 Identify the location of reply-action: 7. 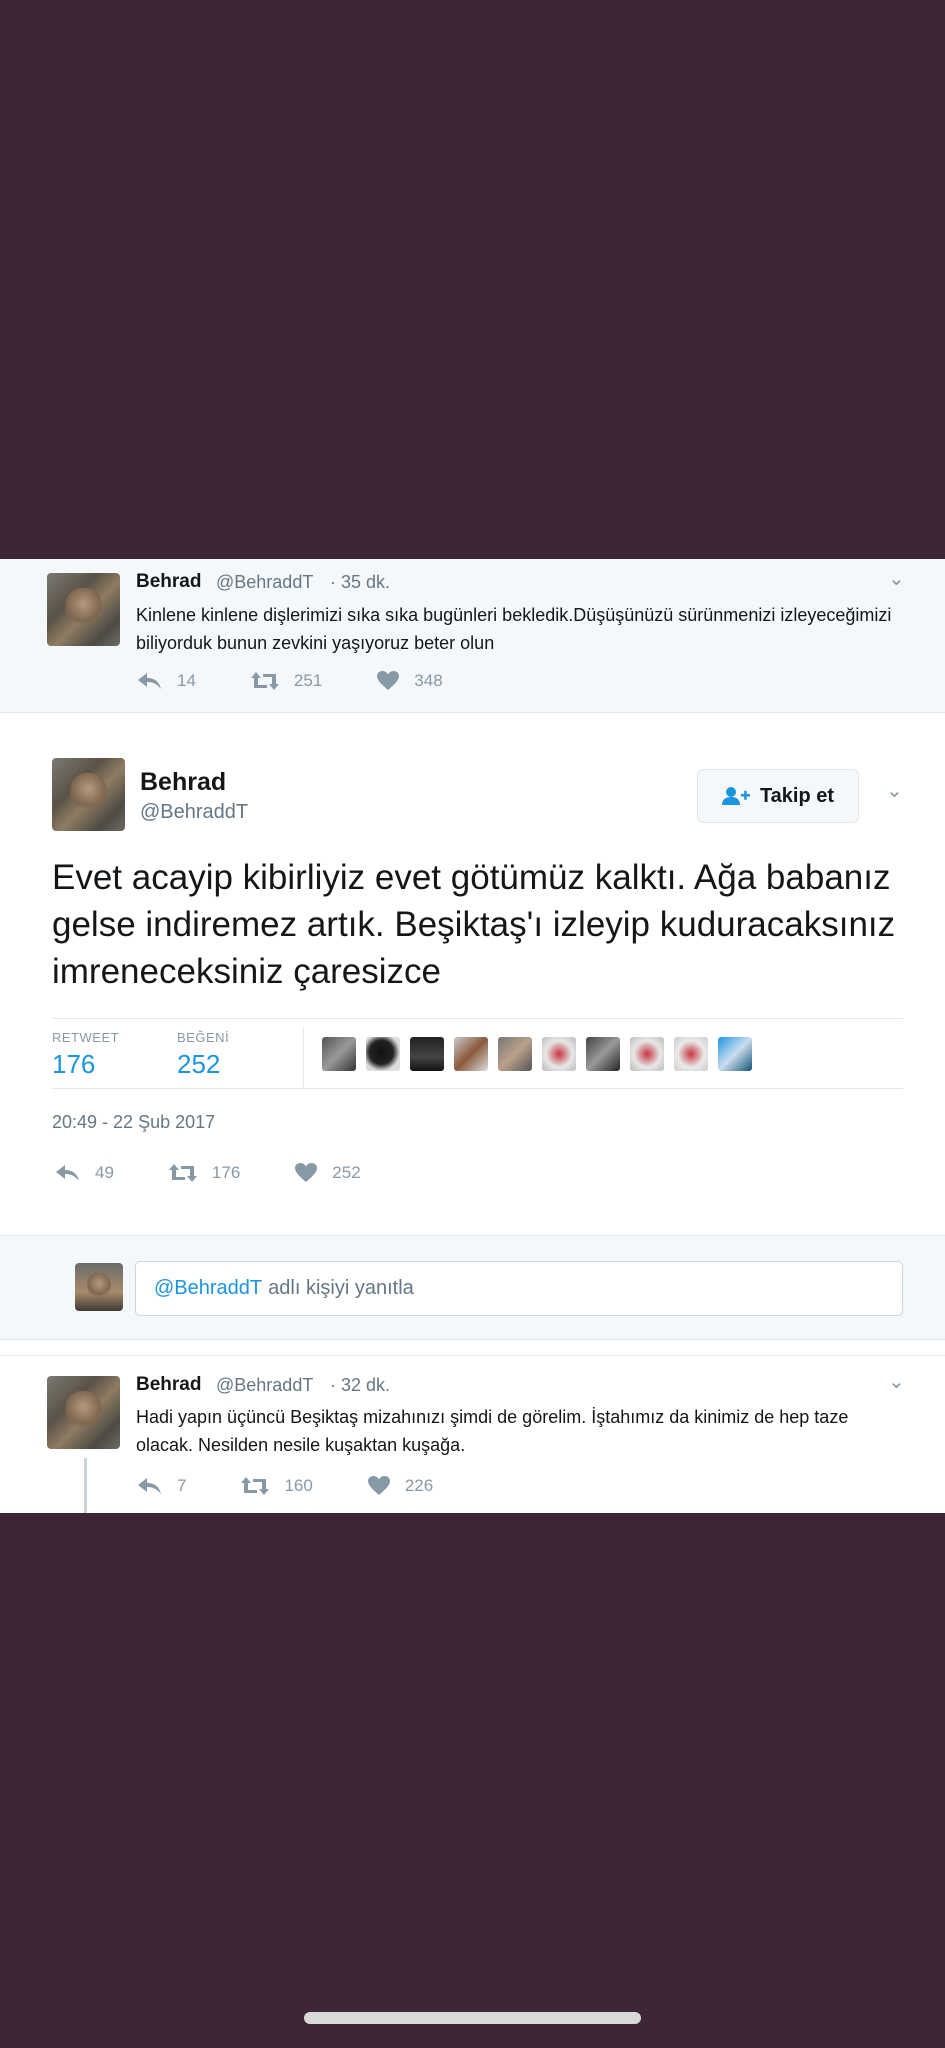
(161, 1486).